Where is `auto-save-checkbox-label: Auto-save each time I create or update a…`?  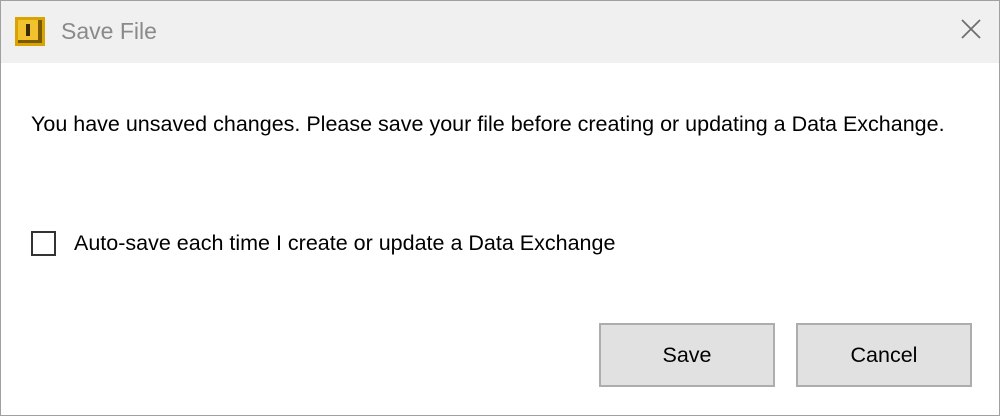 auto-save-checkbox-label: Auto-save each time I create or update a… is located at coordinates (344, 243).